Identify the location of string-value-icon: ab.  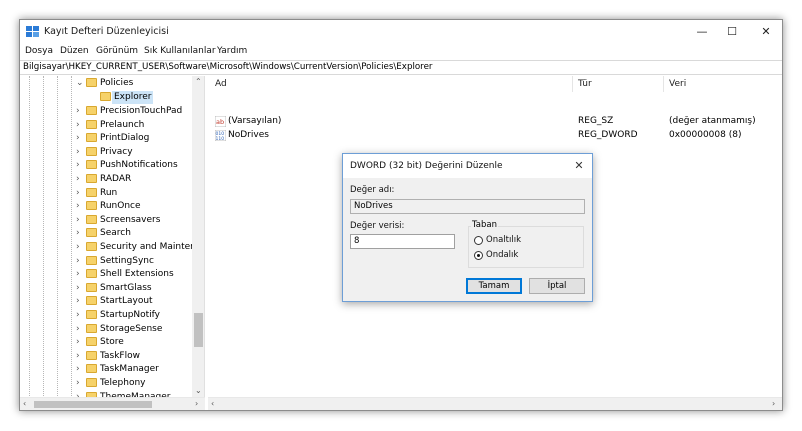
(220, 121).